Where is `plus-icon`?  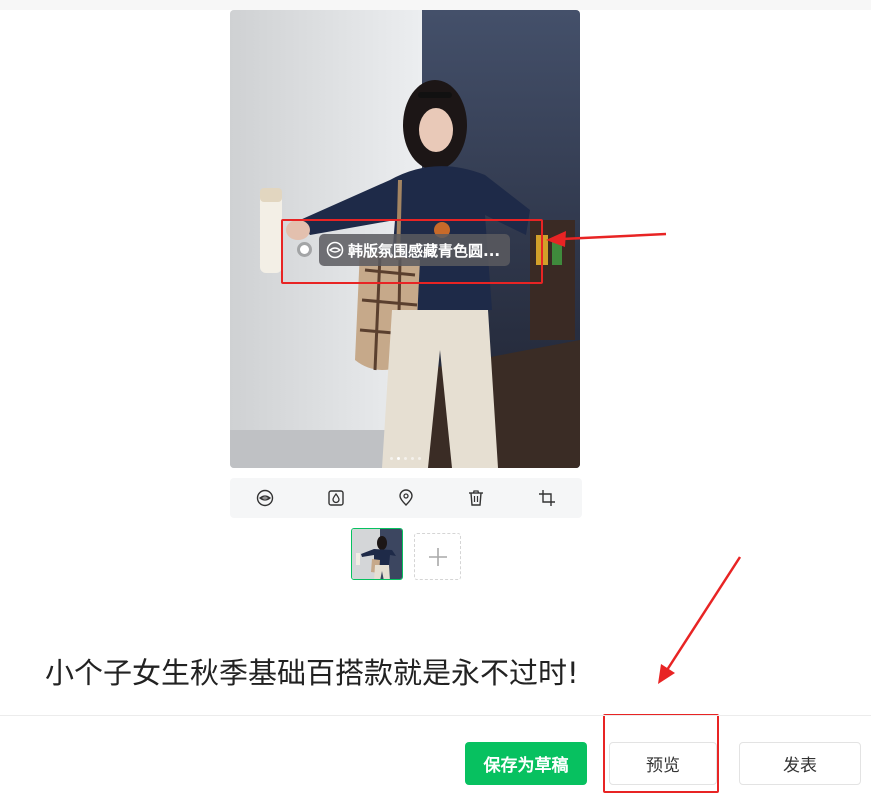
plus-icon is located at coordinates (437, 556).